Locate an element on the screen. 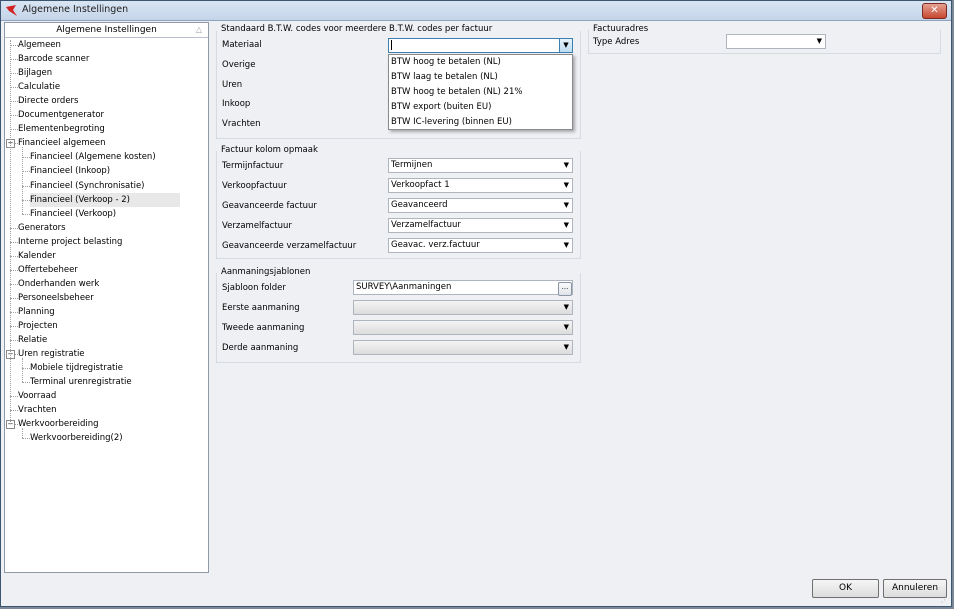 This screenshot has height=609, width=954. window-title: Algemene Instellingen is located at coordinates (75, 9).